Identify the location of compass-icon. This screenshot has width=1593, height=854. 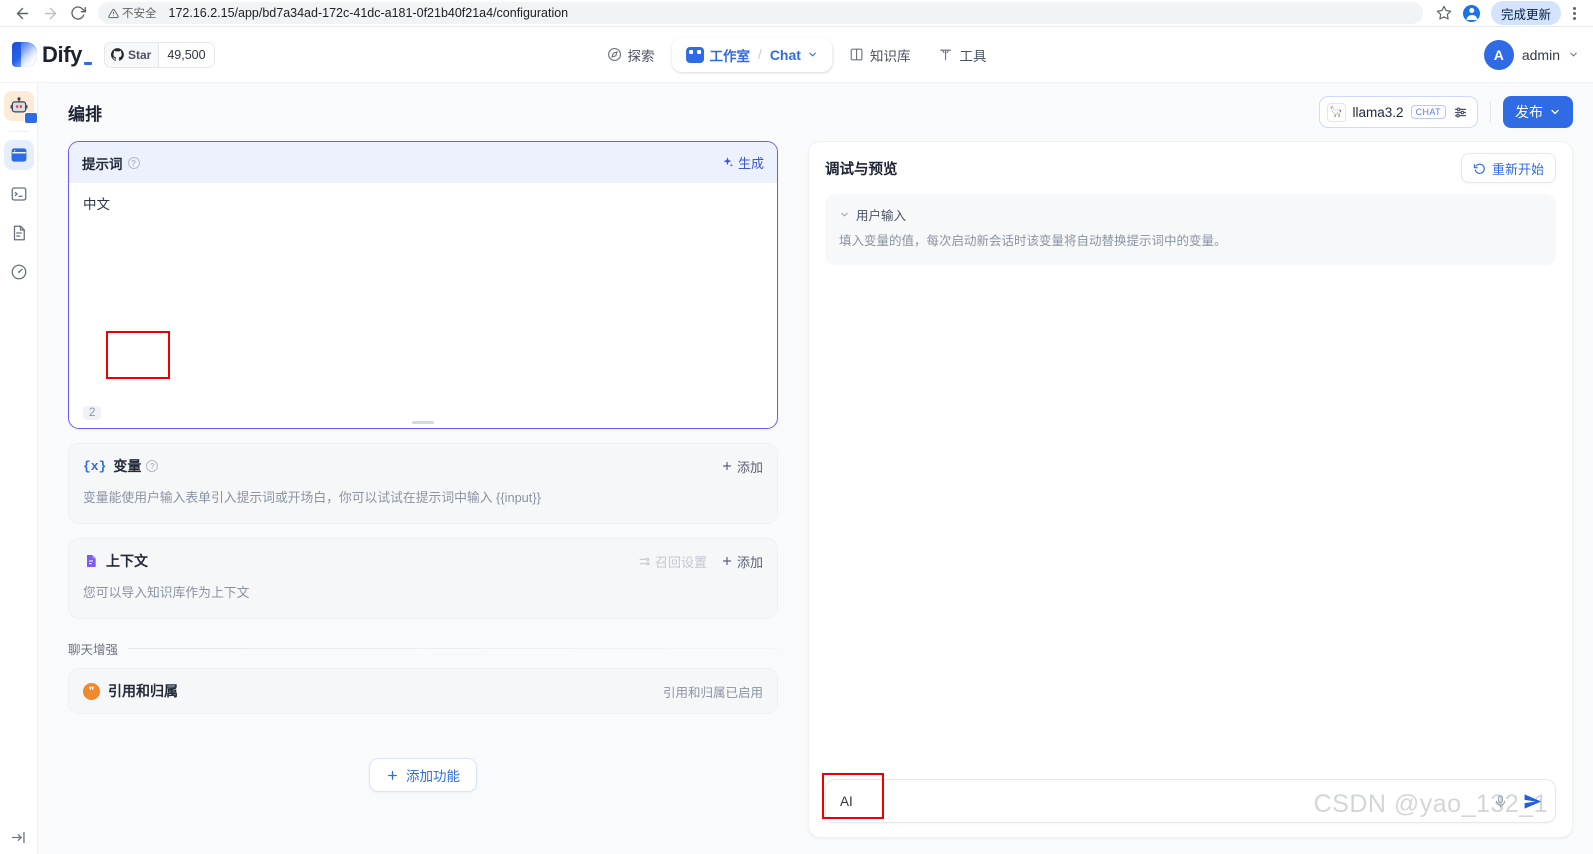
(614, 54).